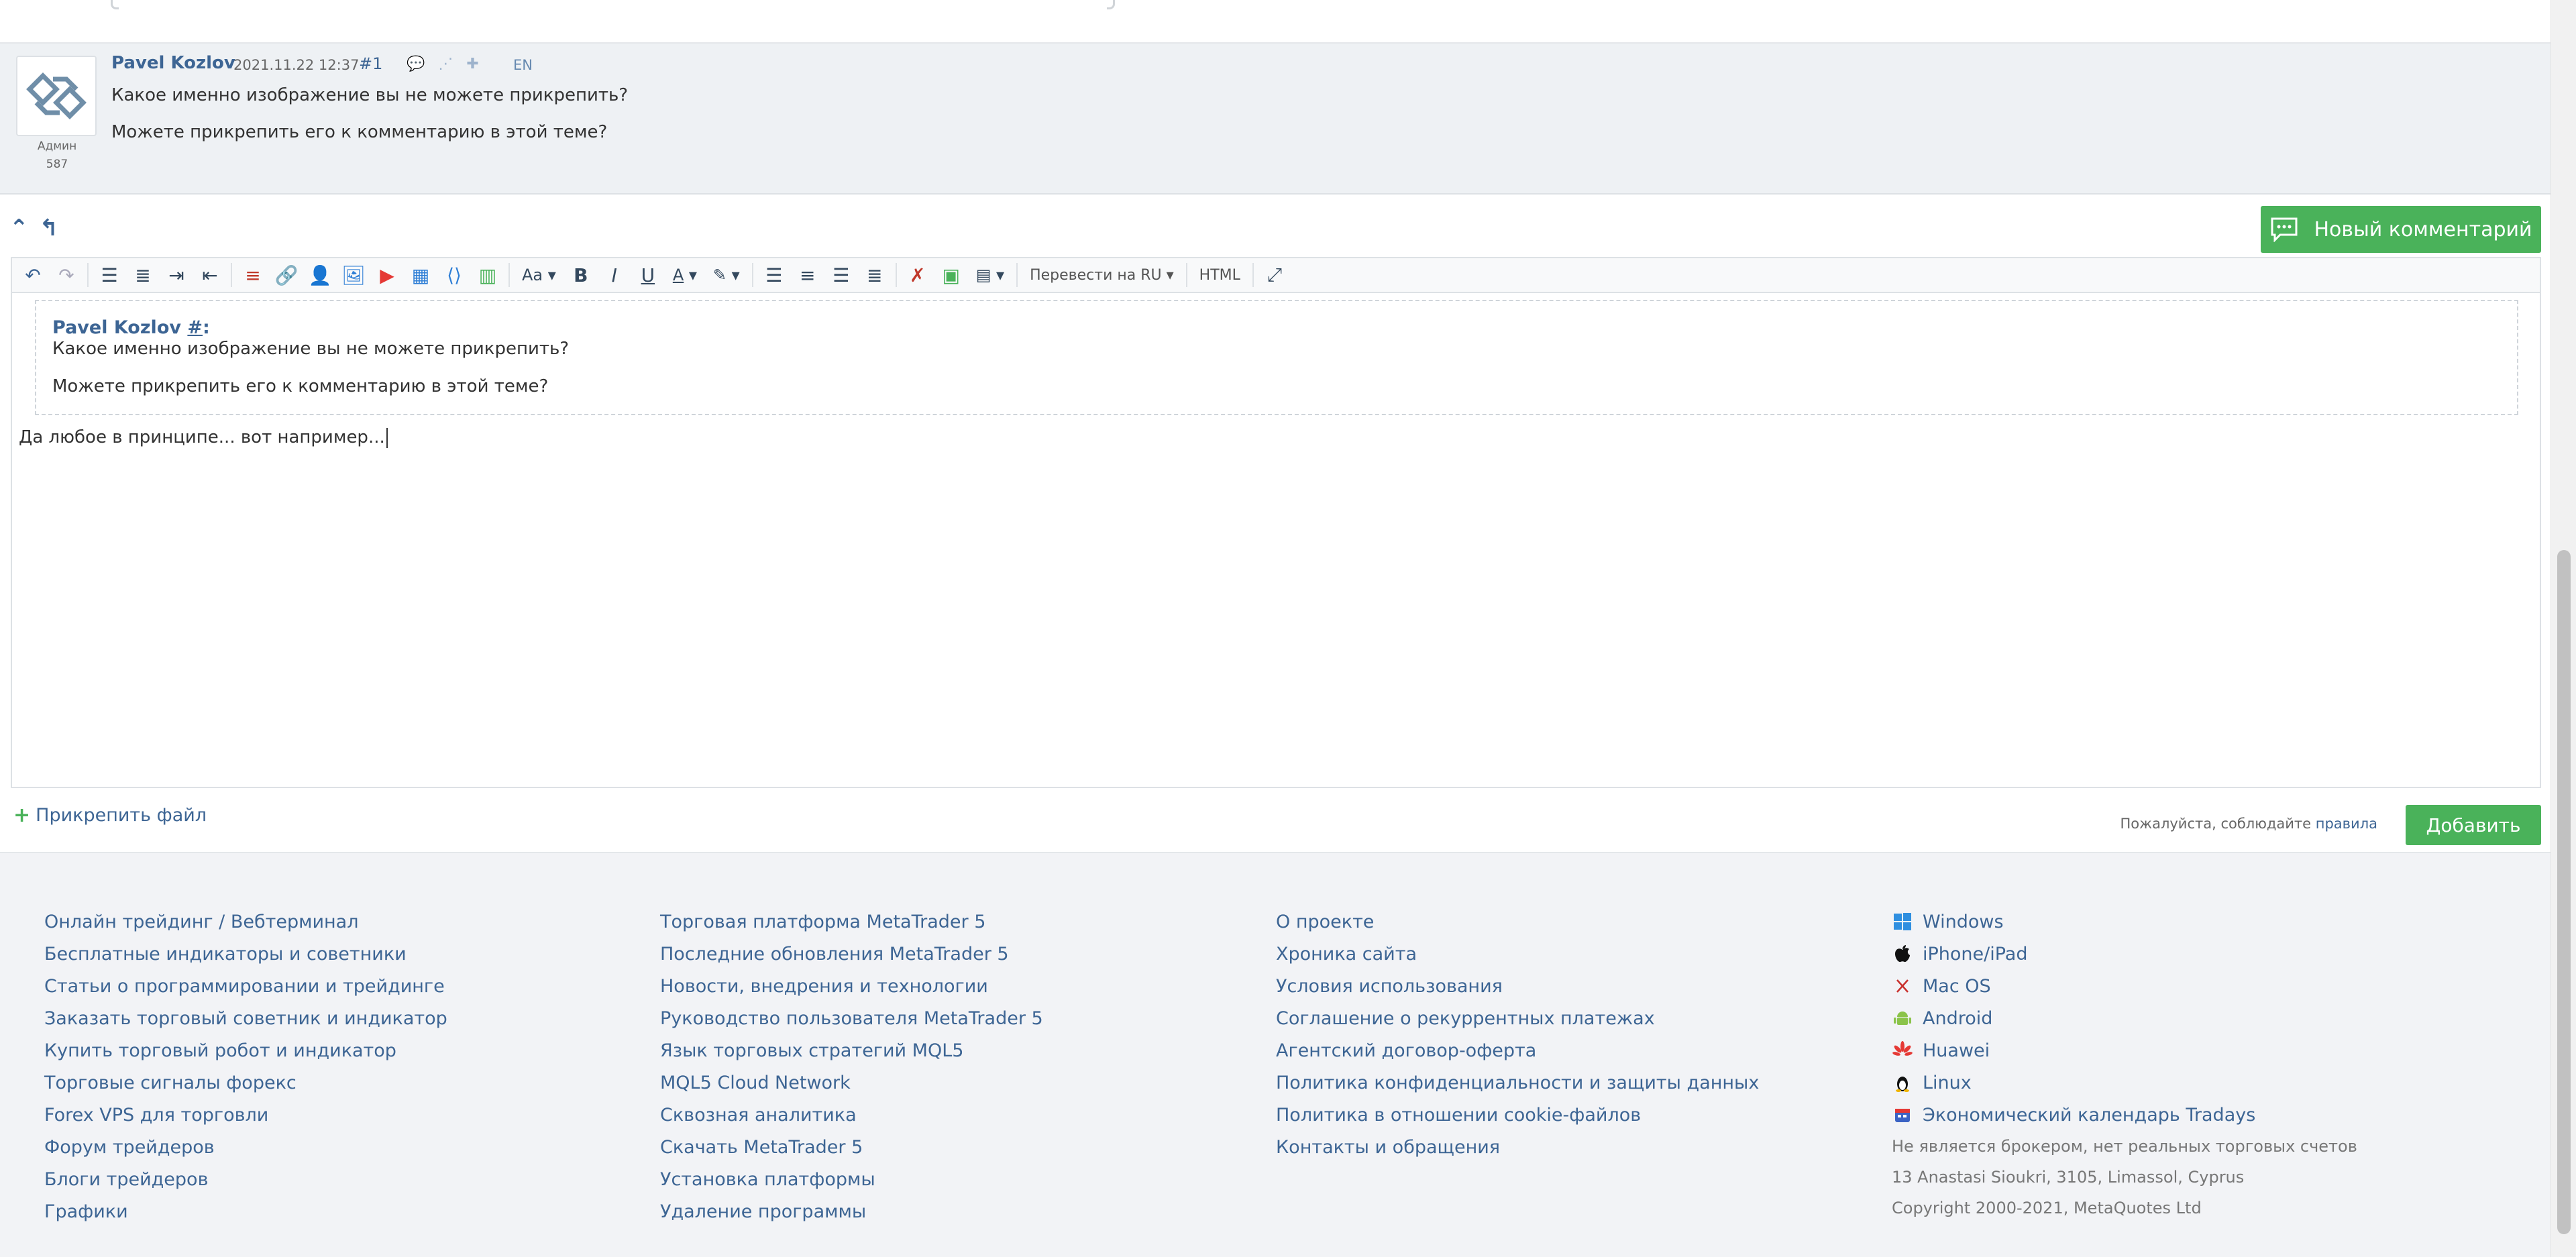 The image size is (2576, 1257). What do you see at coordinates (472, 64) in the screenshot?
I see `plus-icon: ✚` at bounding box center [472, 64].